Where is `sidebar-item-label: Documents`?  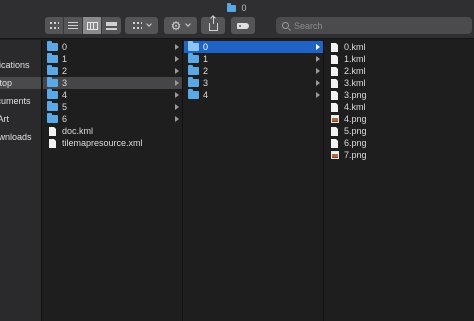
sidebar-item-label: Documents is located at coordinates (15, 101).